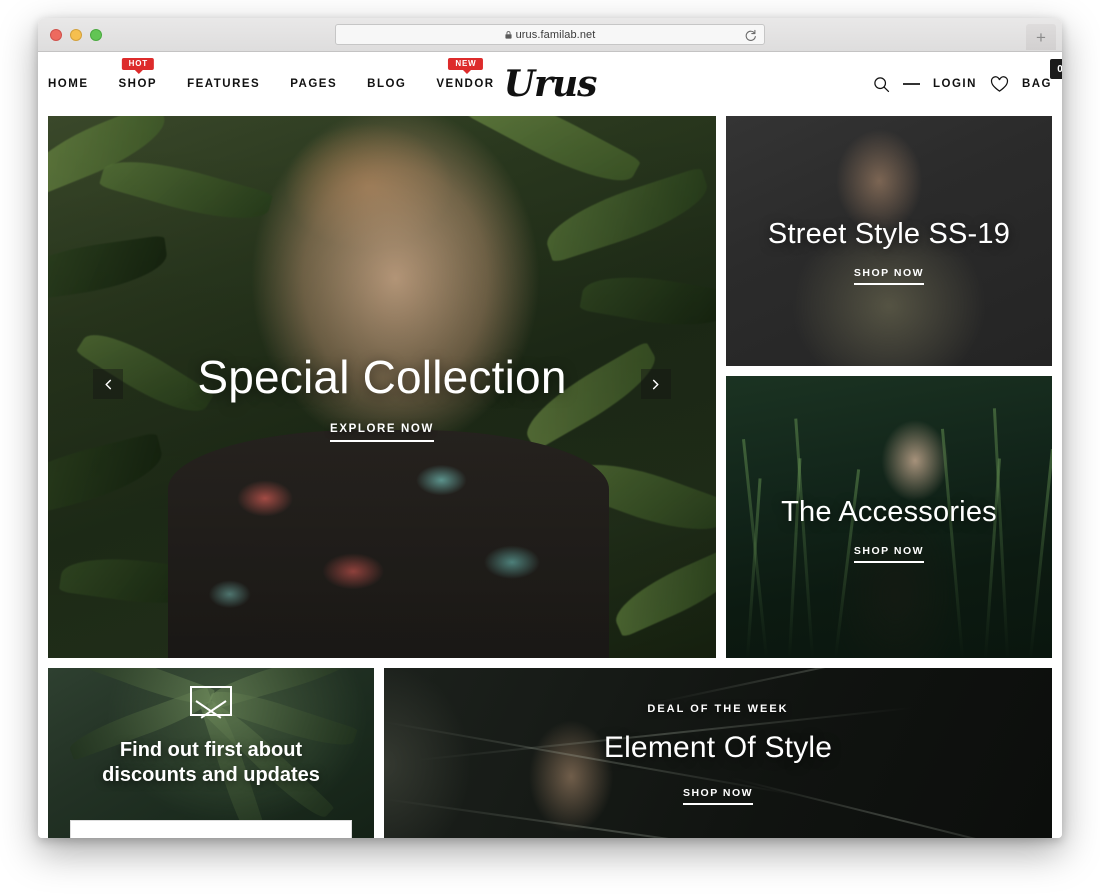 The height and width of the screenshot is (894, 1100). What do you see at coordinates (718, 709) in the screenshot?
I see `deal-eyebrow: DEAL OF THE WEEK` at bounding box center [718, 709].